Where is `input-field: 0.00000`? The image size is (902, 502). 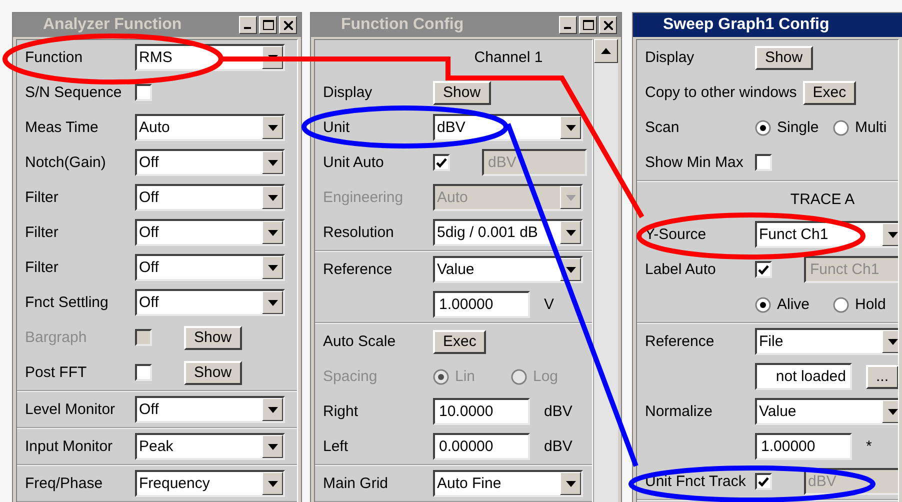
input-field: 0.00000 is located at coordinates (481, 446).